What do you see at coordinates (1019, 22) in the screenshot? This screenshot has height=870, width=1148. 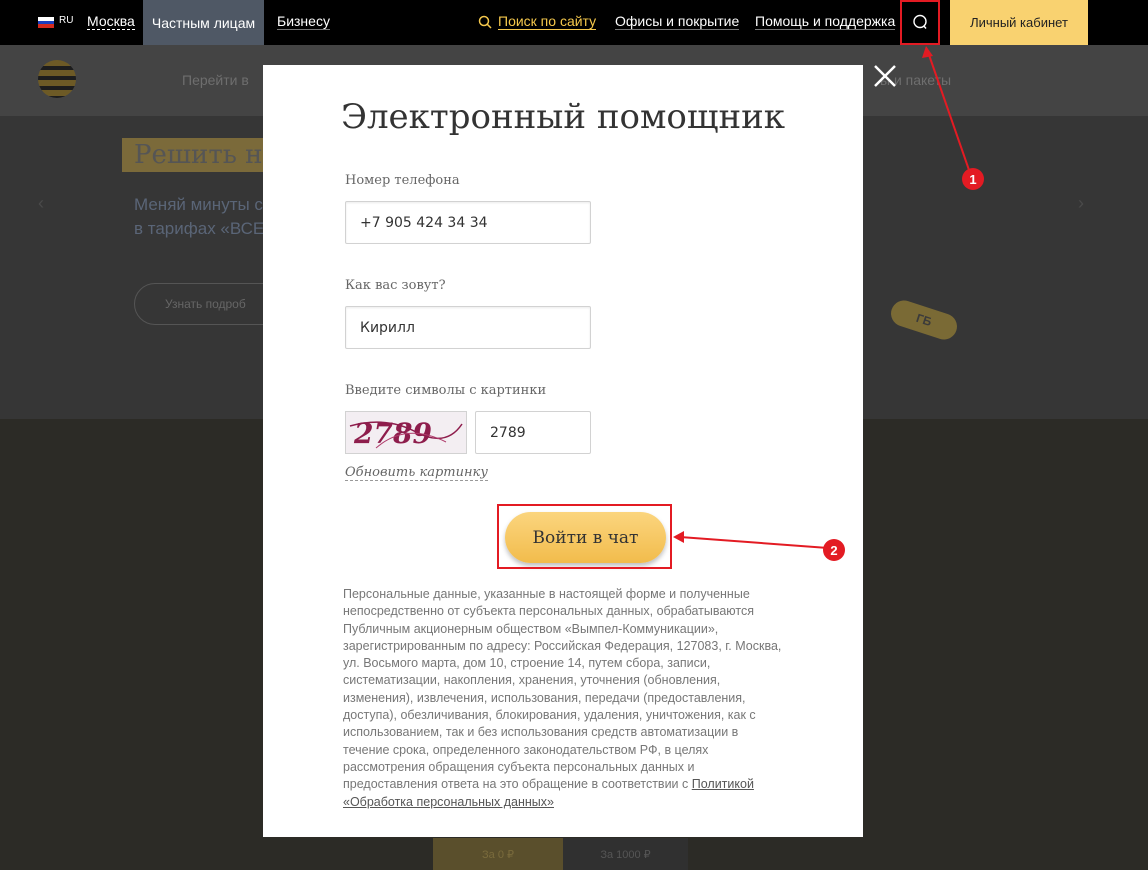 I see `personal-account-button: Личный кабинет` at bounding box center [1019, 22].